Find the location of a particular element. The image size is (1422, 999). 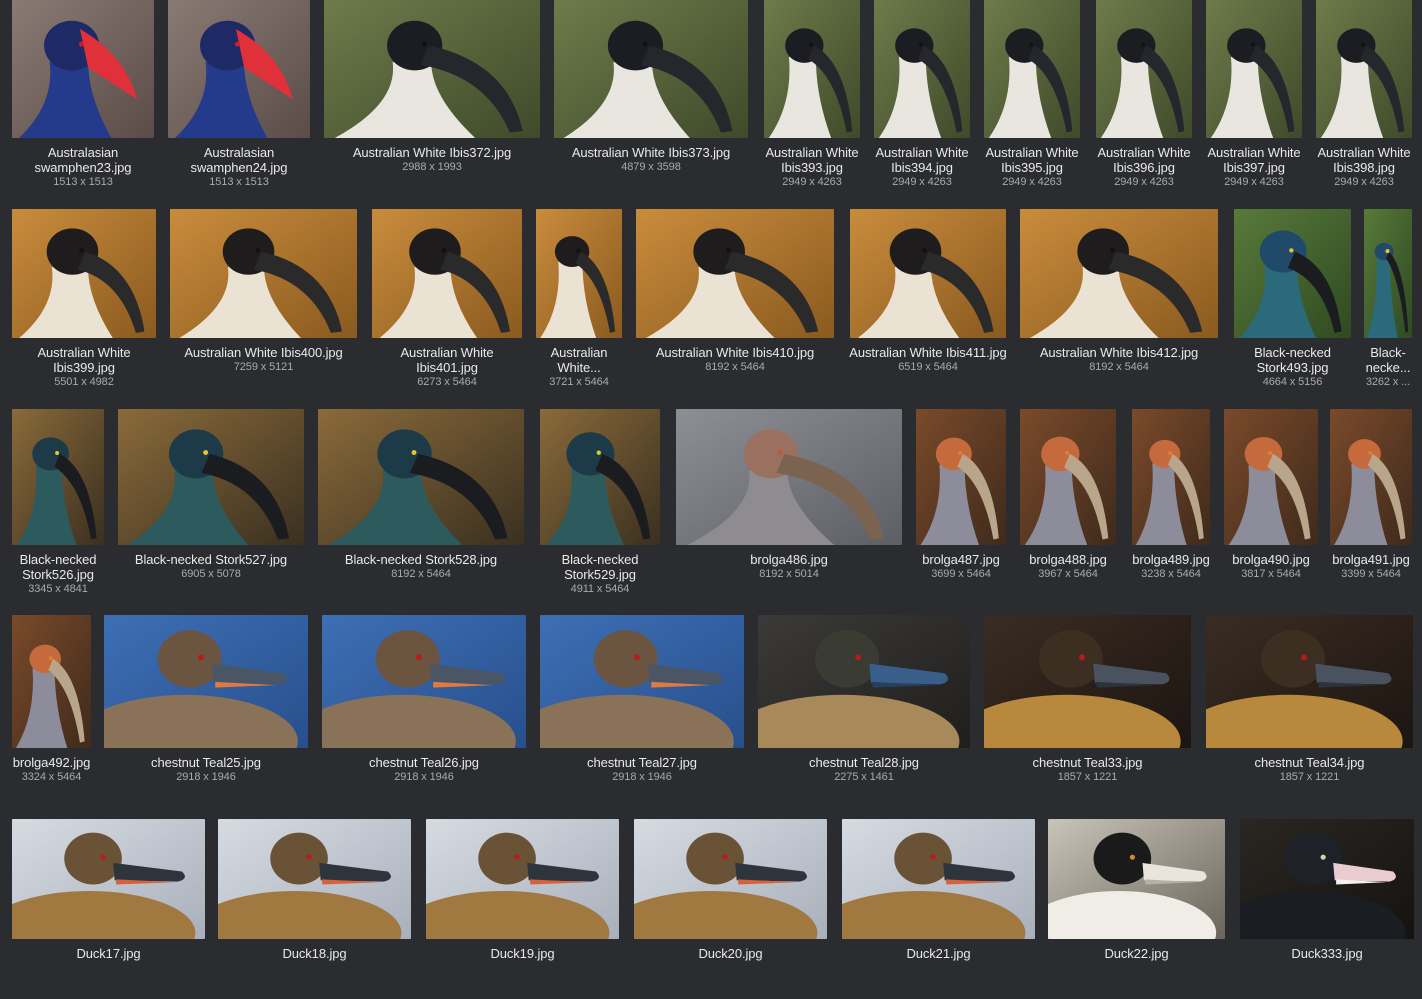

thumbnail-tile: Australian White Ibis397.jpg 2949 x 4263 is located at coordinates (1254, 99).